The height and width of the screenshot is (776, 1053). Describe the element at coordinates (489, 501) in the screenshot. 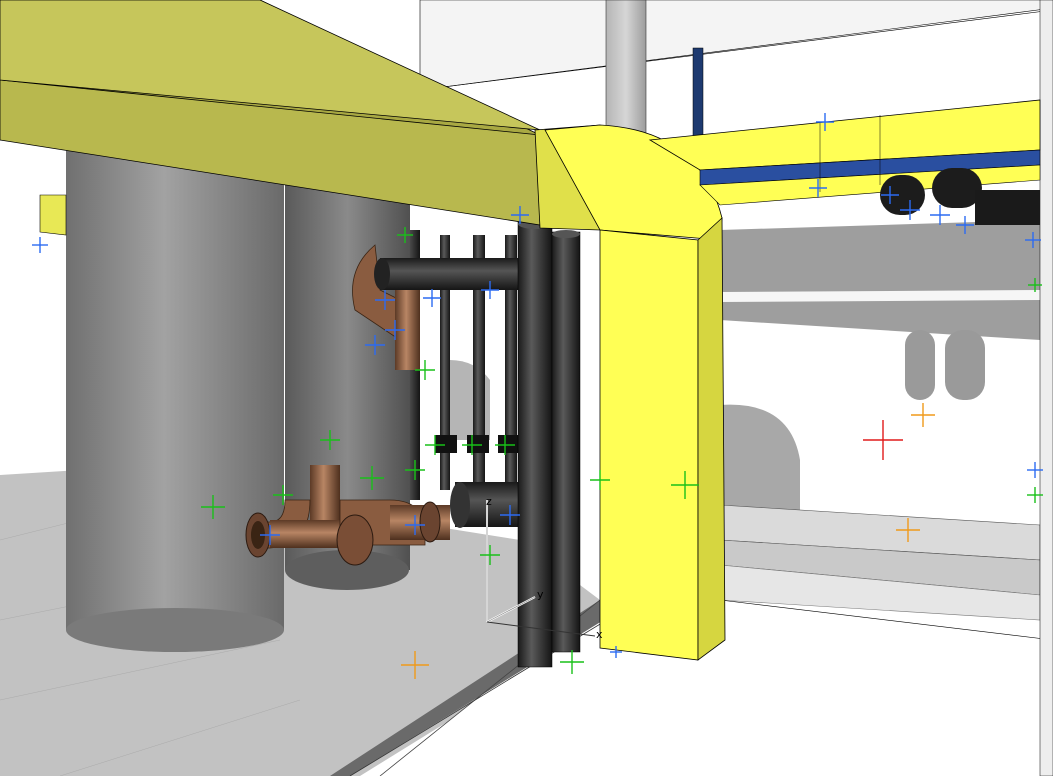

I see `axis-label-z: z` at that location.